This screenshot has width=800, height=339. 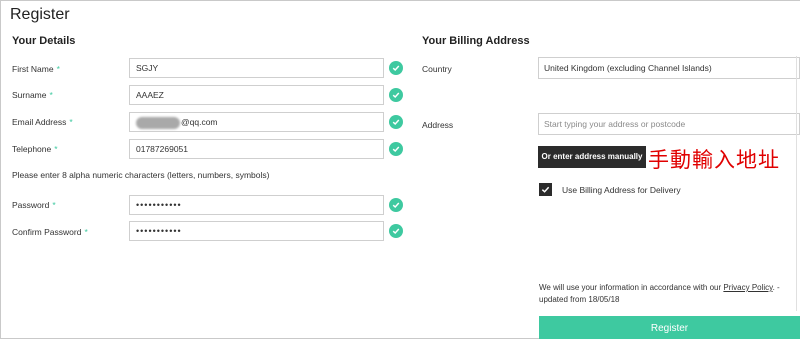 What do you see at coordinates (714, 160) in the screenshot?
I see `manual-entry-annotation: 手動輸入地址` at bounding box center [714, 160].